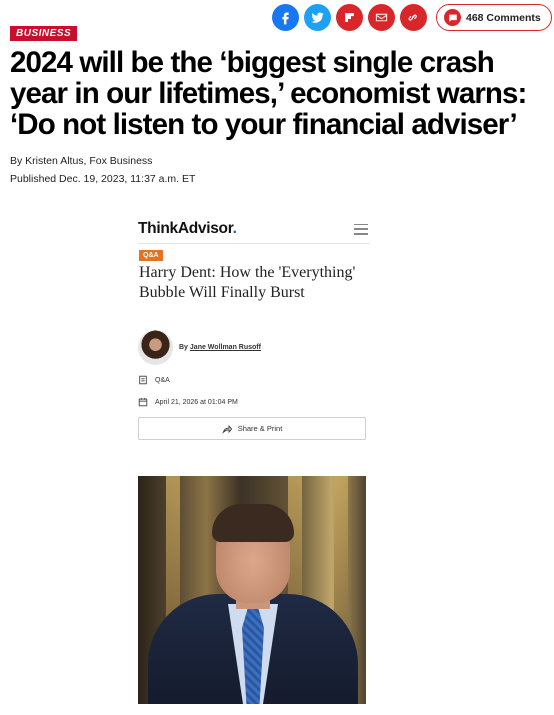  What do you see at coordinates (260, 428) in the screenshot?
I see `share-print-label: Share & Print` at bounding box center [260, 428].